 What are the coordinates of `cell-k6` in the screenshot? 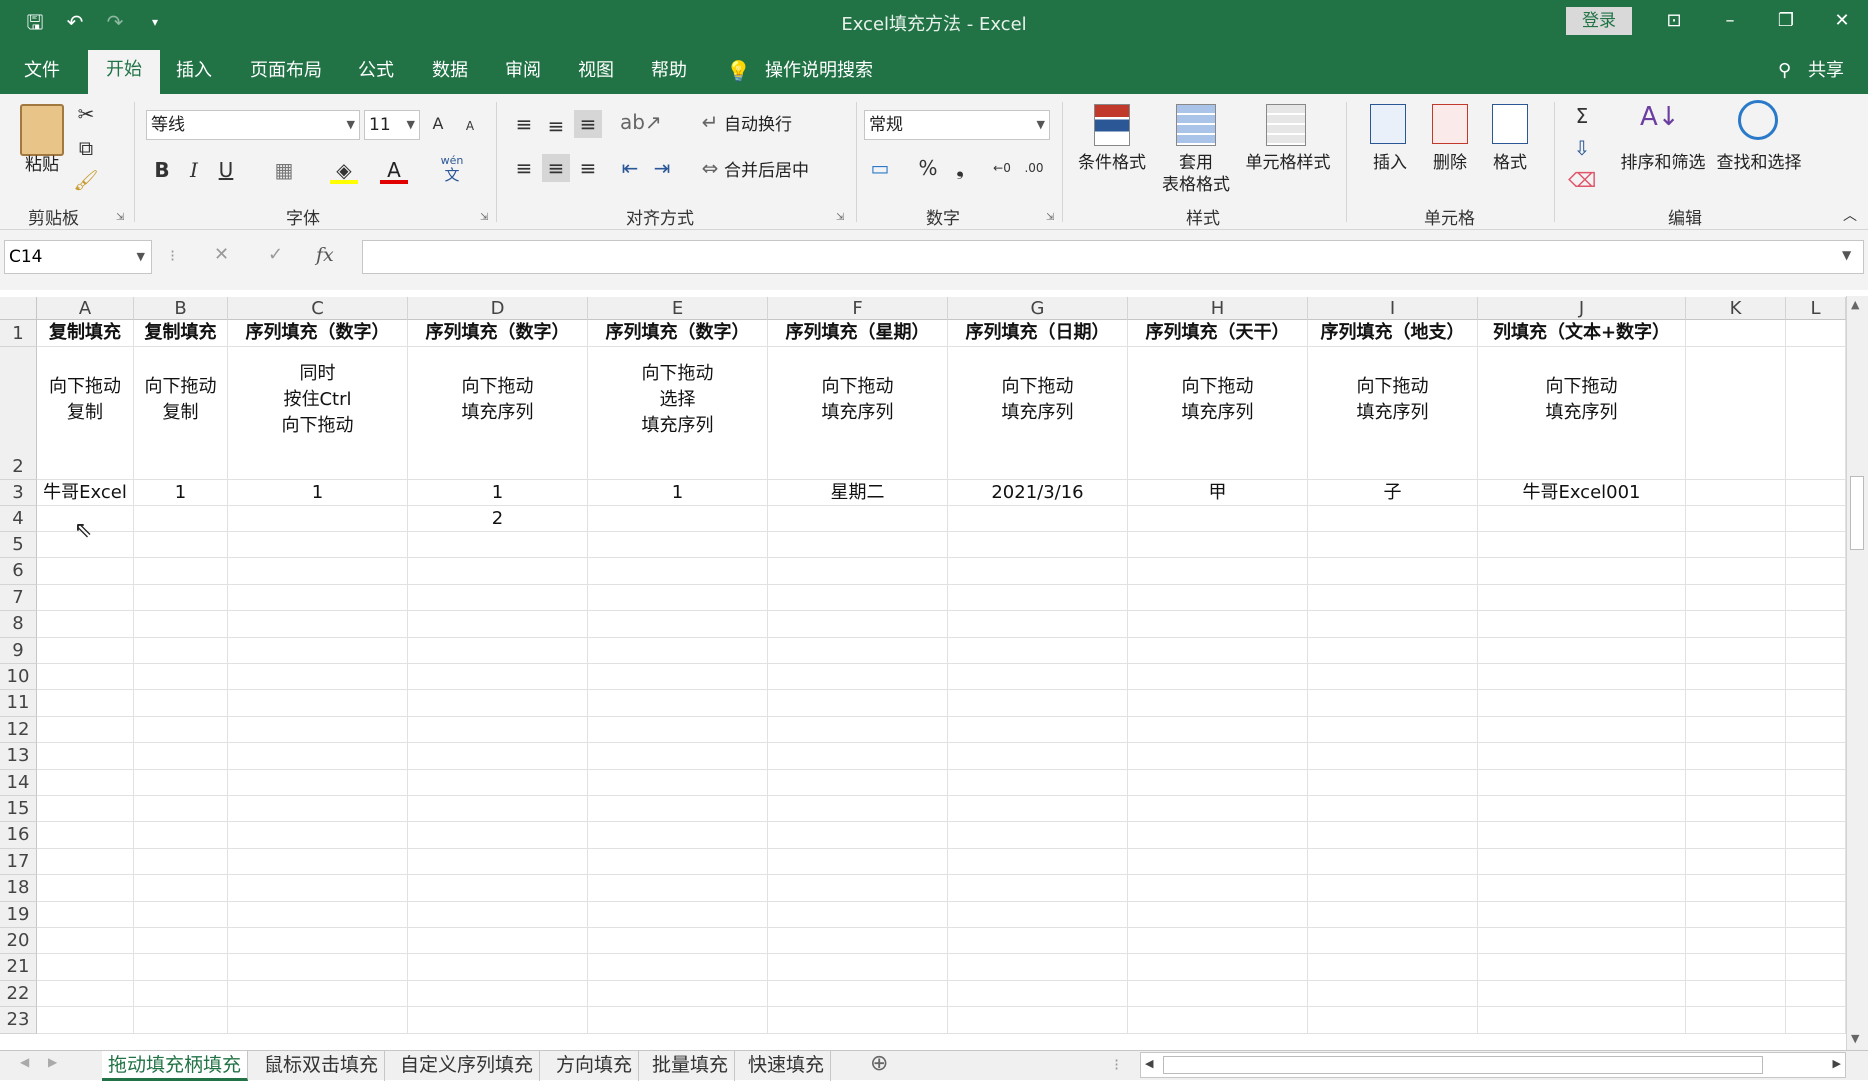 It's located at (1736, 571).